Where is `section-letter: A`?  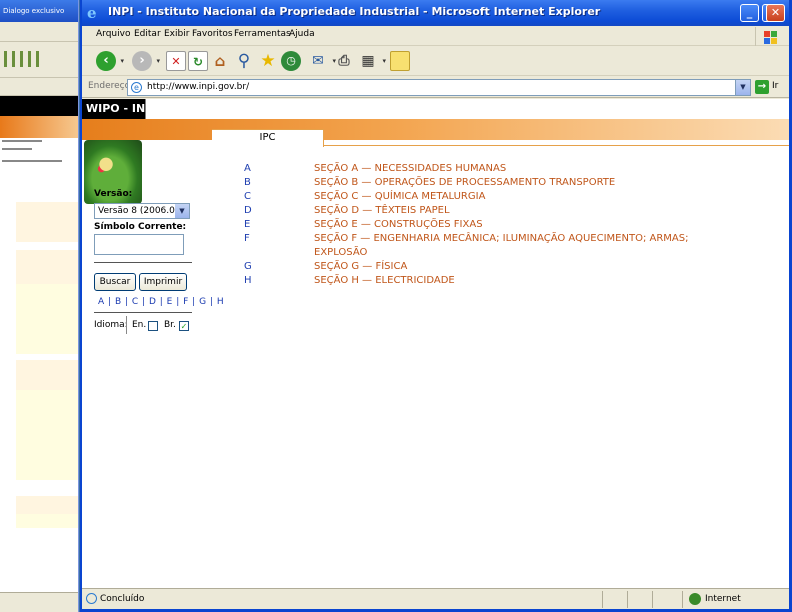 section-letter: A is located at coordinates (247, 168).